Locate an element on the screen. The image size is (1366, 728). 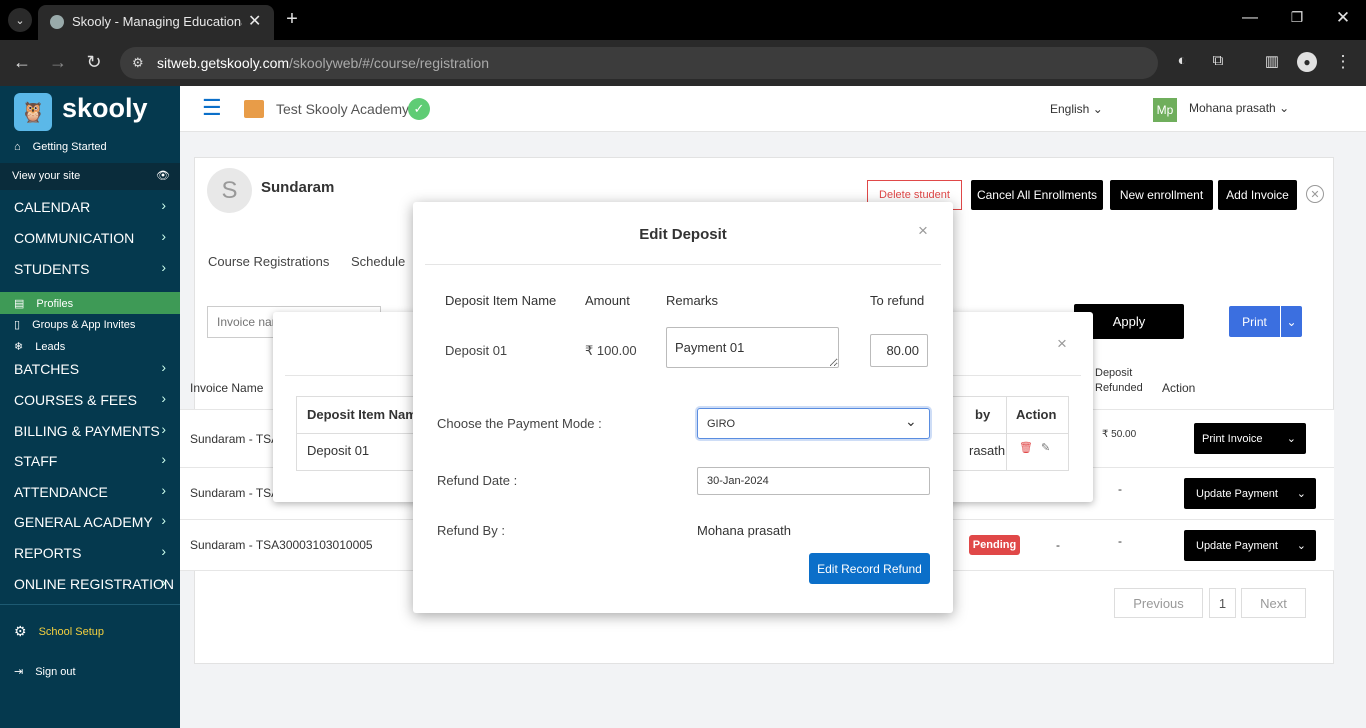
sidepanel-icon: ▥ is located at coordinates (1272, 61).